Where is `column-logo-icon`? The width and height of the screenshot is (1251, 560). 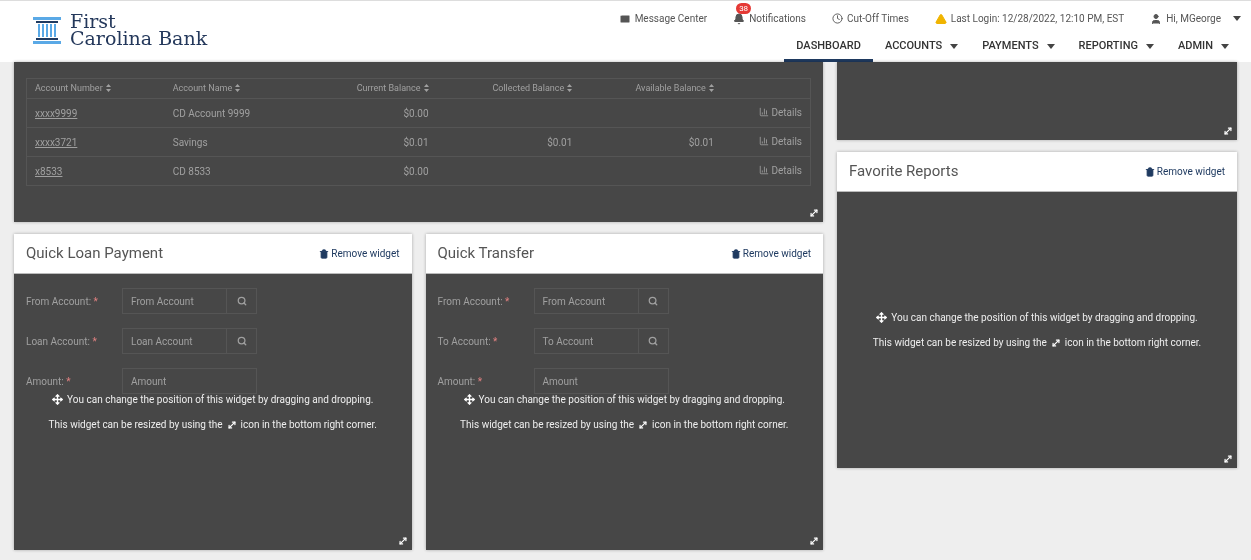
column-logo-icon is located at coordinates (47, 30).